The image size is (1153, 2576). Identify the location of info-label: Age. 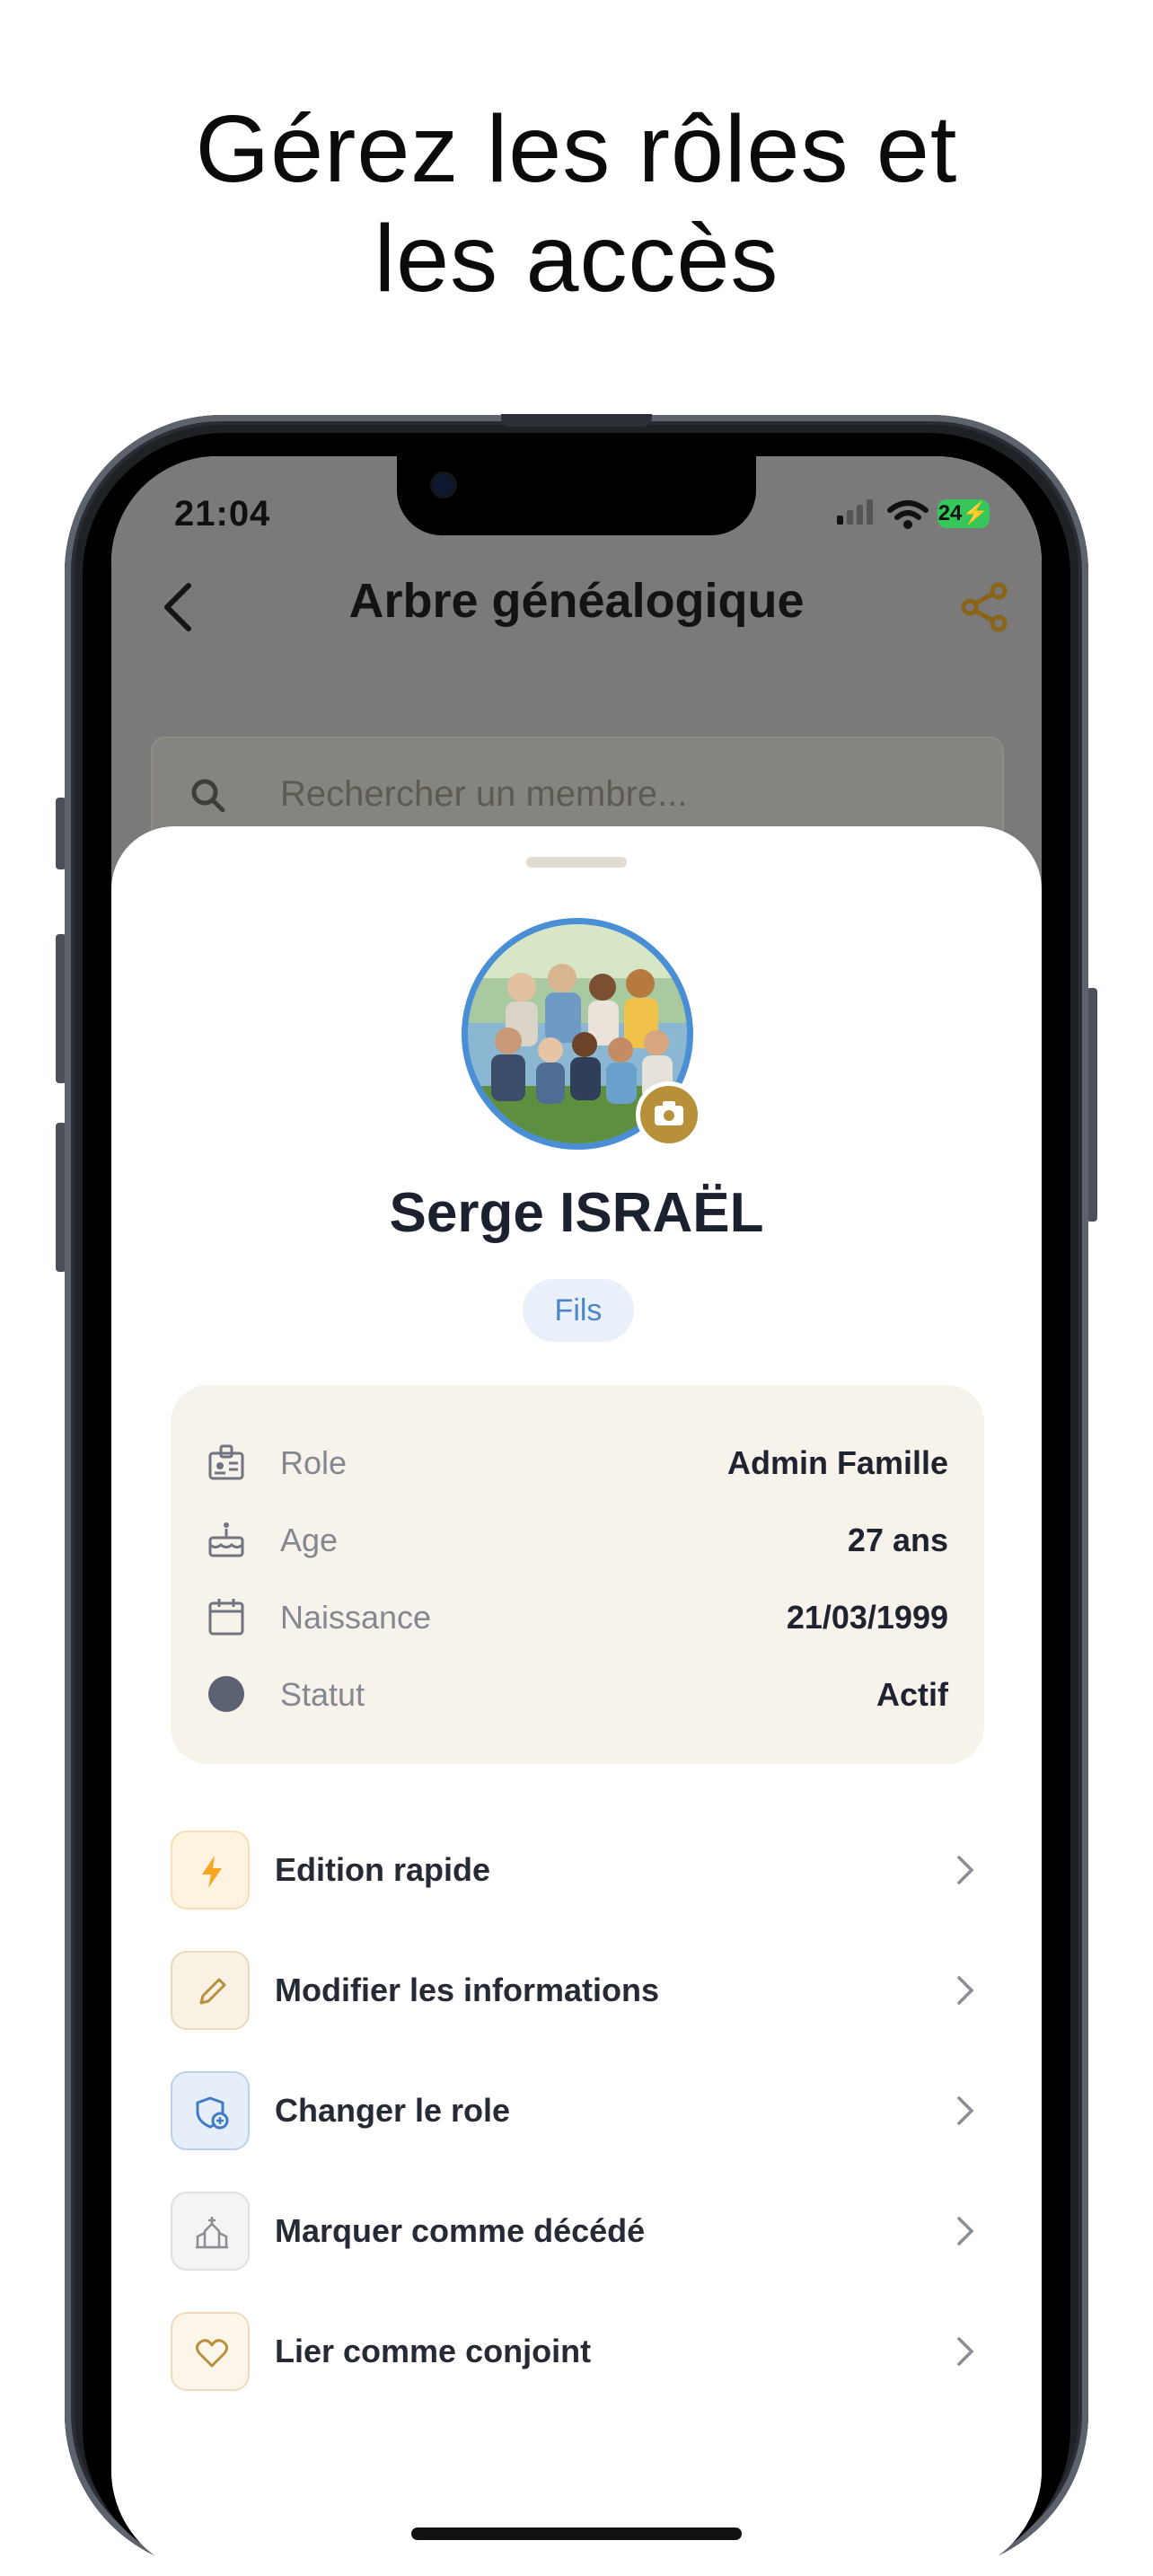
(309, 1540).